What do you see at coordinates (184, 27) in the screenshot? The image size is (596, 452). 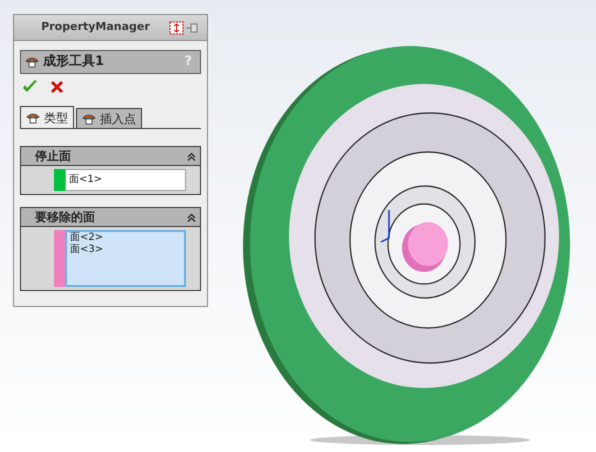 I see `pin-icon` at bounding box center [184, 27].